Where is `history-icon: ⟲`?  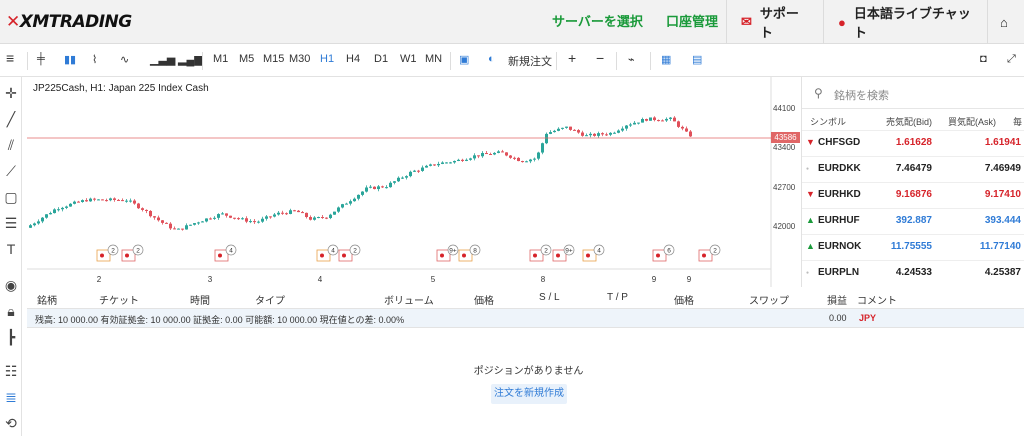
history-icon: ⟲ is located at coordinates (11, 423).